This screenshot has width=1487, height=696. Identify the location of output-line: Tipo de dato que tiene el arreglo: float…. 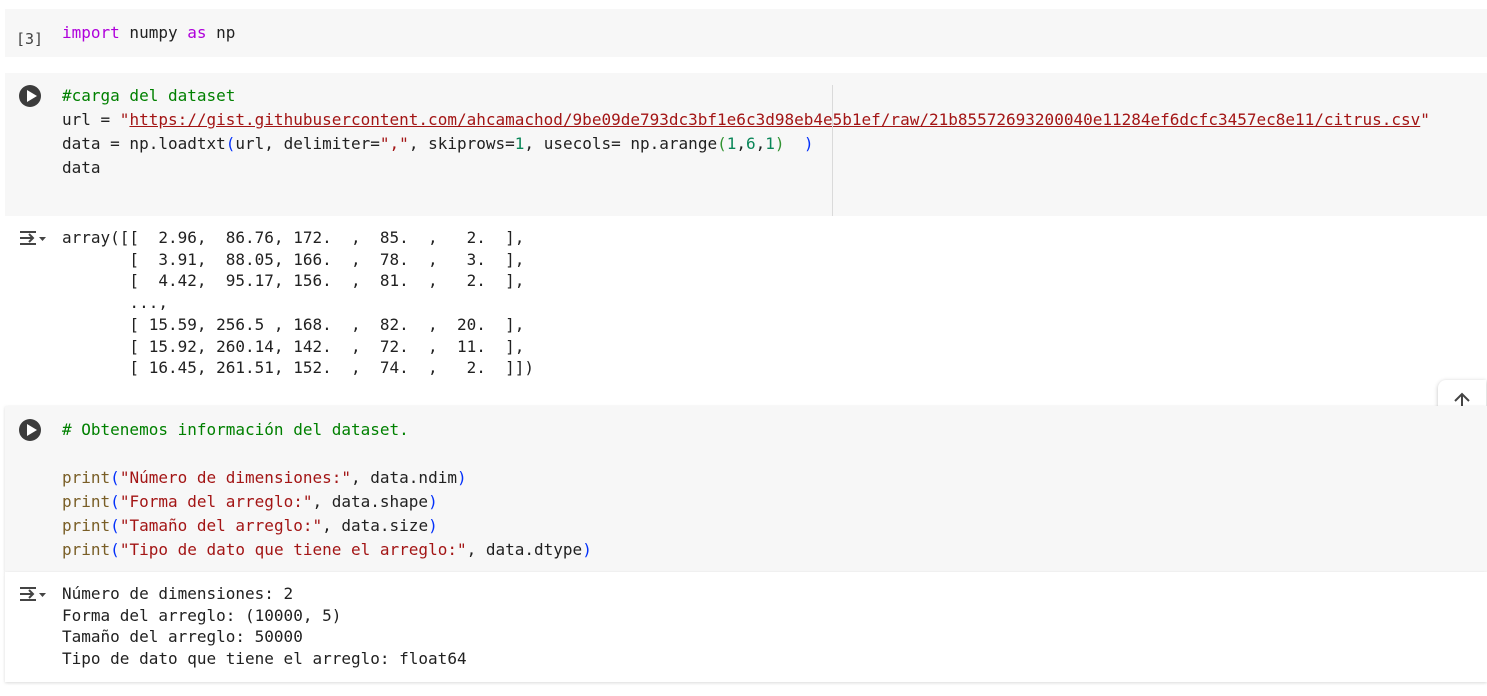
(264, 659).